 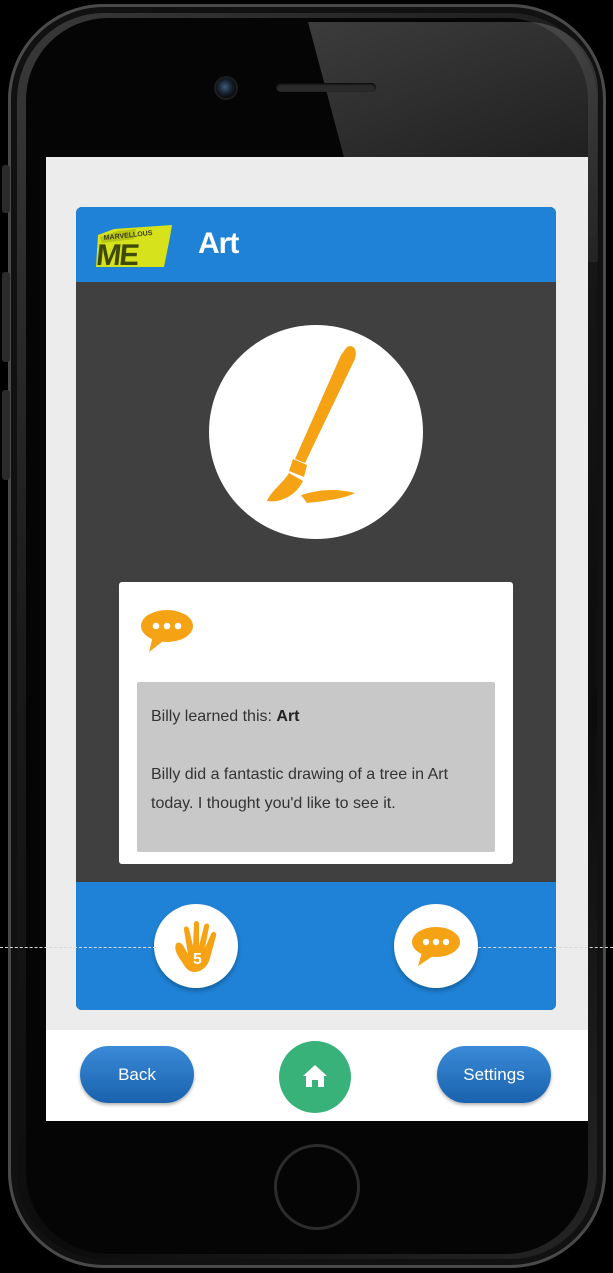 I want to click on mute-switch, so click(x=6, y=189).